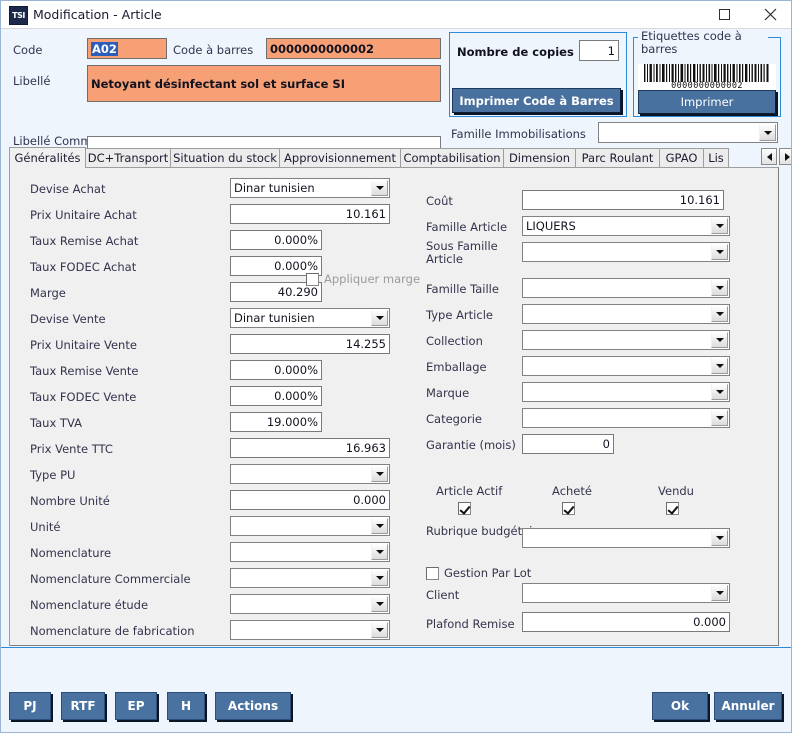 The image size is (792, 733). I want to click on copies-label: Nombre de copies, so click(515, 52).